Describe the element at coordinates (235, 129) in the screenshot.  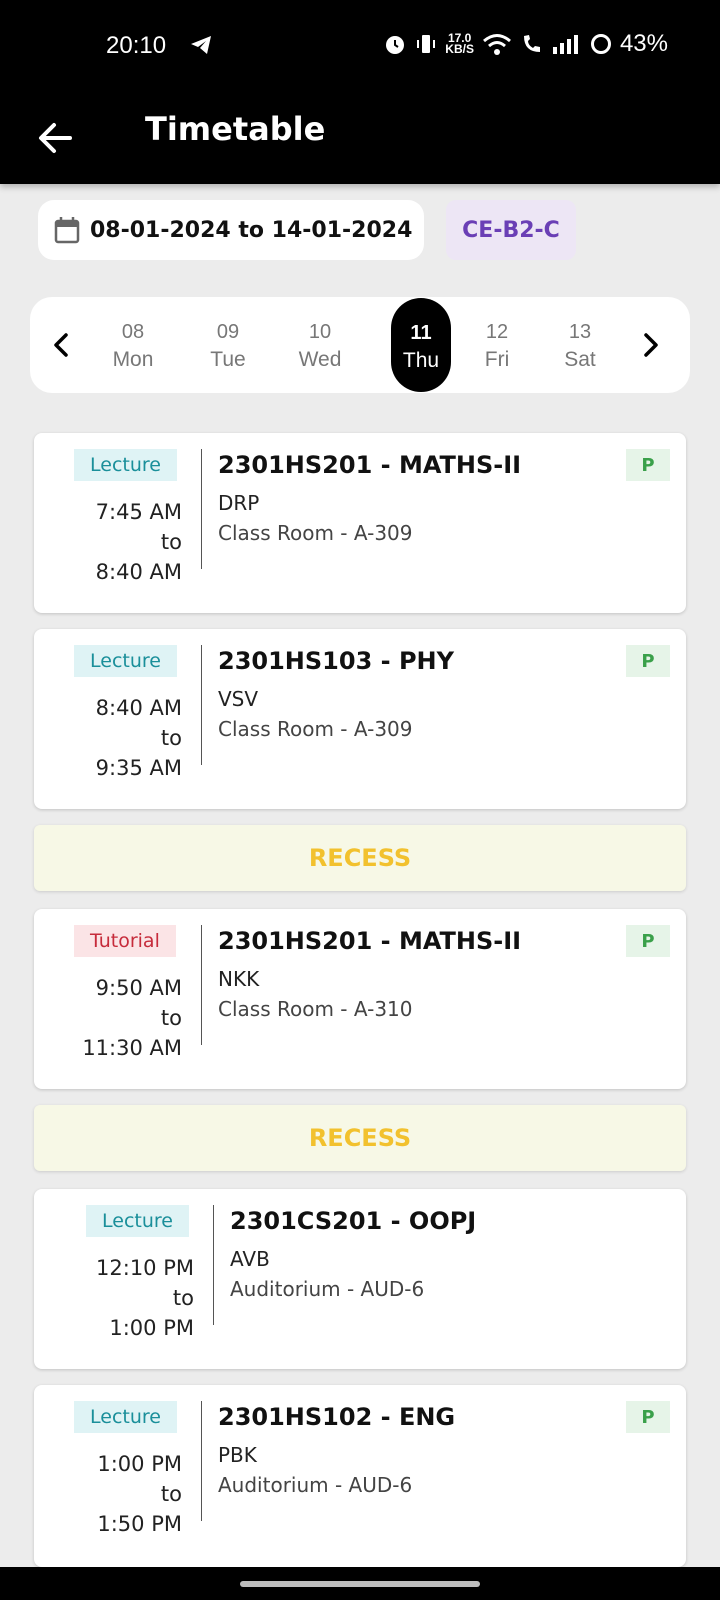
I see `page-title: Timetable` at that location.